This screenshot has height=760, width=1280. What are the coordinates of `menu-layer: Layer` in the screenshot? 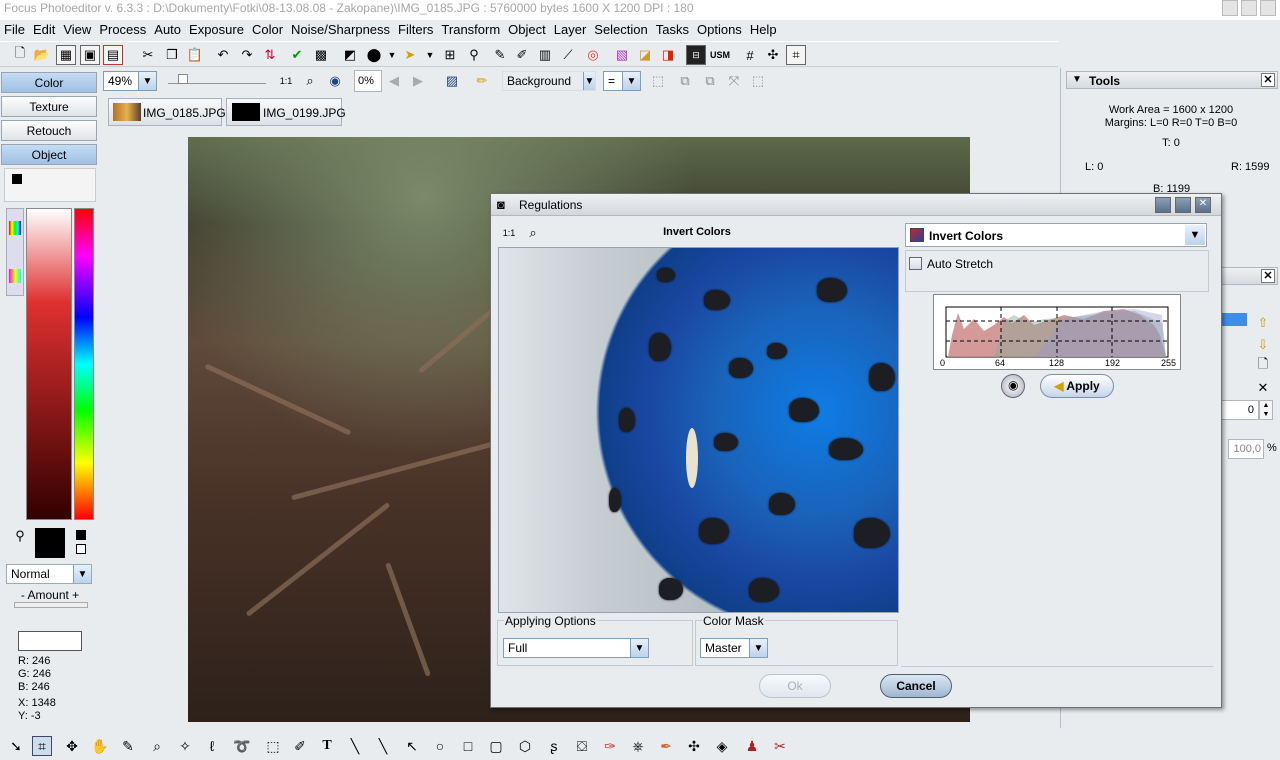 It's located at (570, 28).